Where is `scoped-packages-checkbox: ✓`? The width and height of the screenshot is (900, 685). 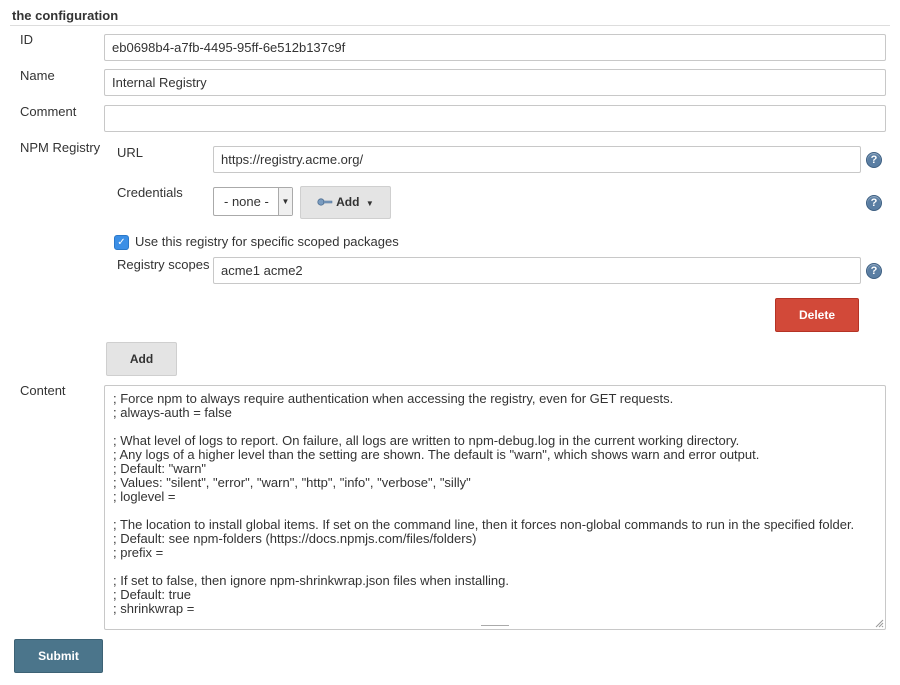 scoped-packages-checkbox: ✓ is located at coordinates (121, 242).